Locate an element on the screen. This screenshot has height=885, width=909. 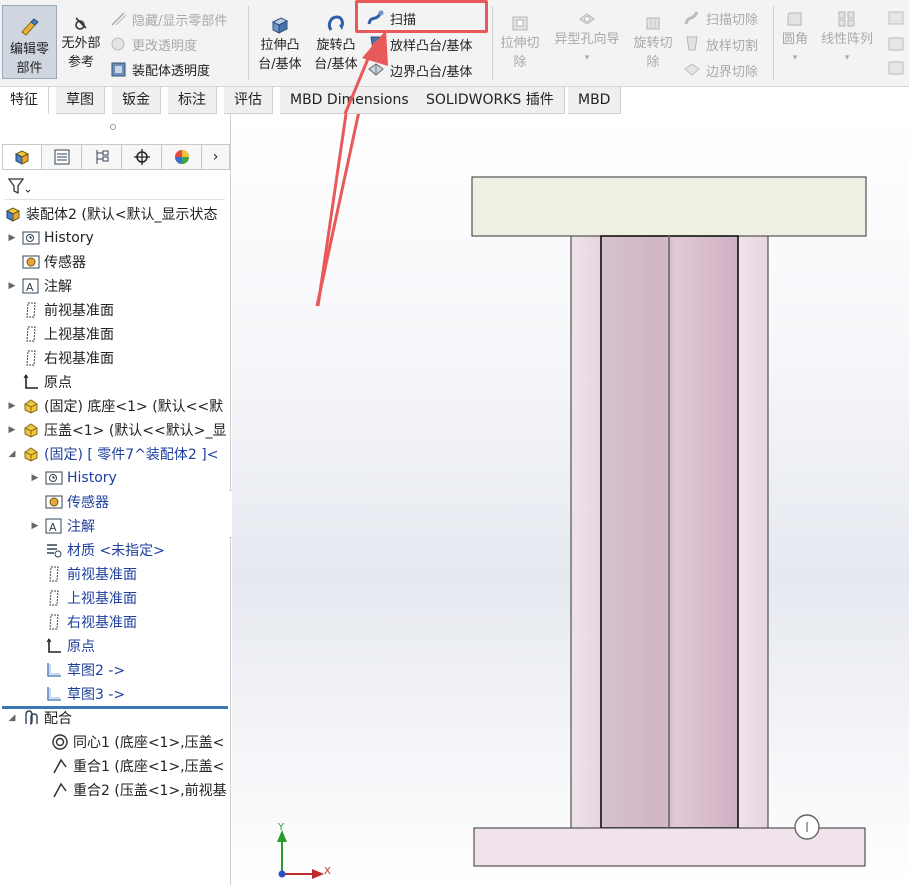
assembly-transparency-button: 装配体透明度 is located at coordinates (160, 69).